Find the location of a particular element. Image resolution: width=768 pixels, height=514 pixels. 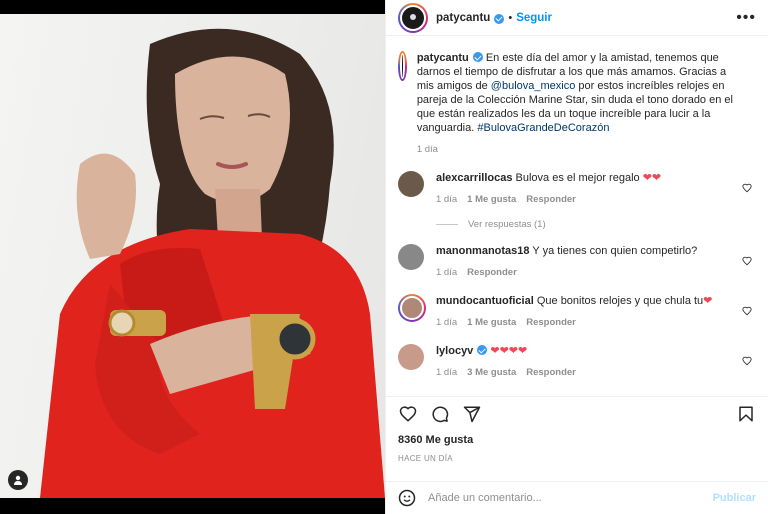

comment-username: alexcarrillocas is located at coordinates (474, 178).